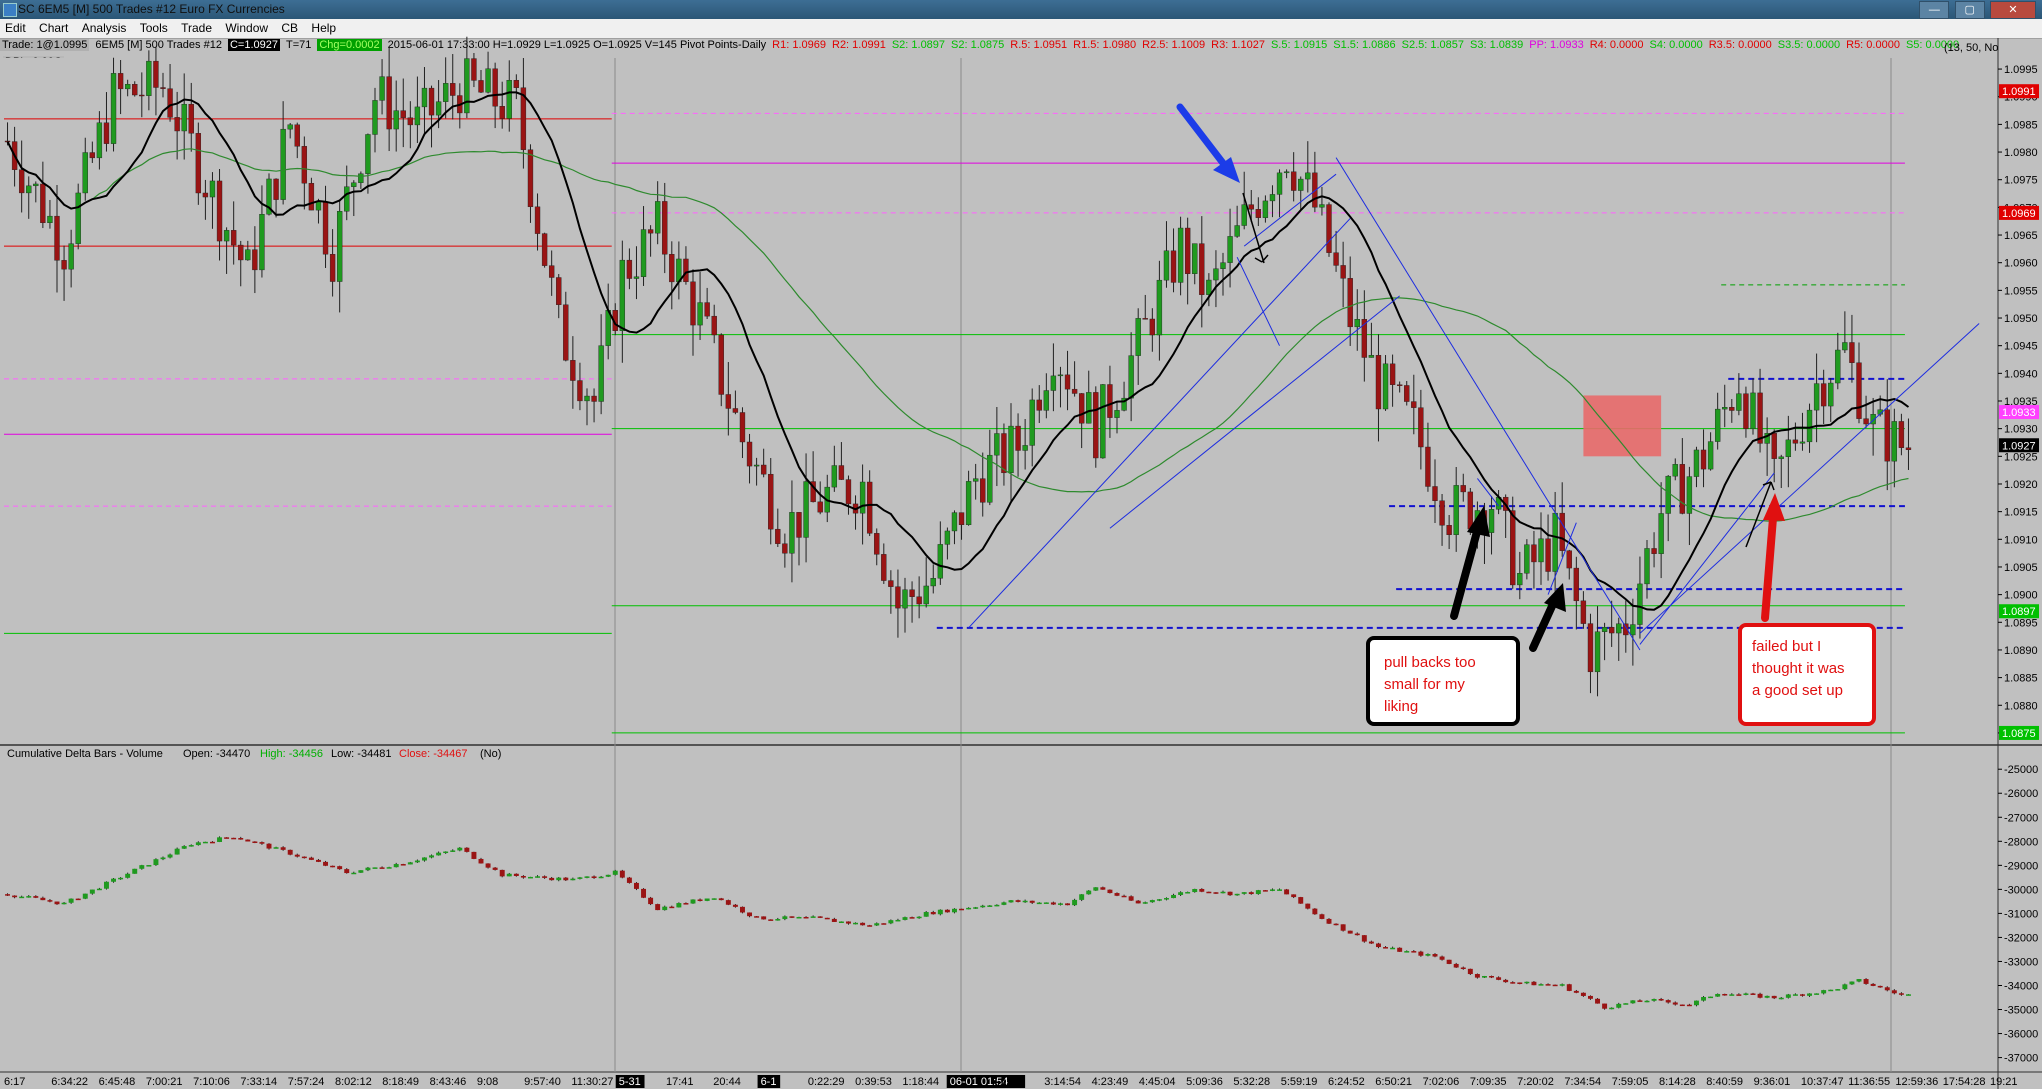 The image size is (2042, 1089). What do you see at coordinates (53, 27) in the screenshot?
I see `menu-chart: Chart` at bounding box center [53, 27].